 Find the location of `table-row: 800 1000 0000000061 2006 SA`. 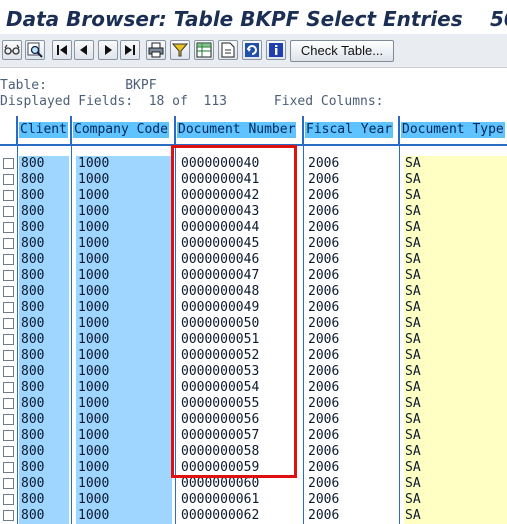

table-row: 800 1000 0000000061 2006 SA is located at coordinates (253, 500).